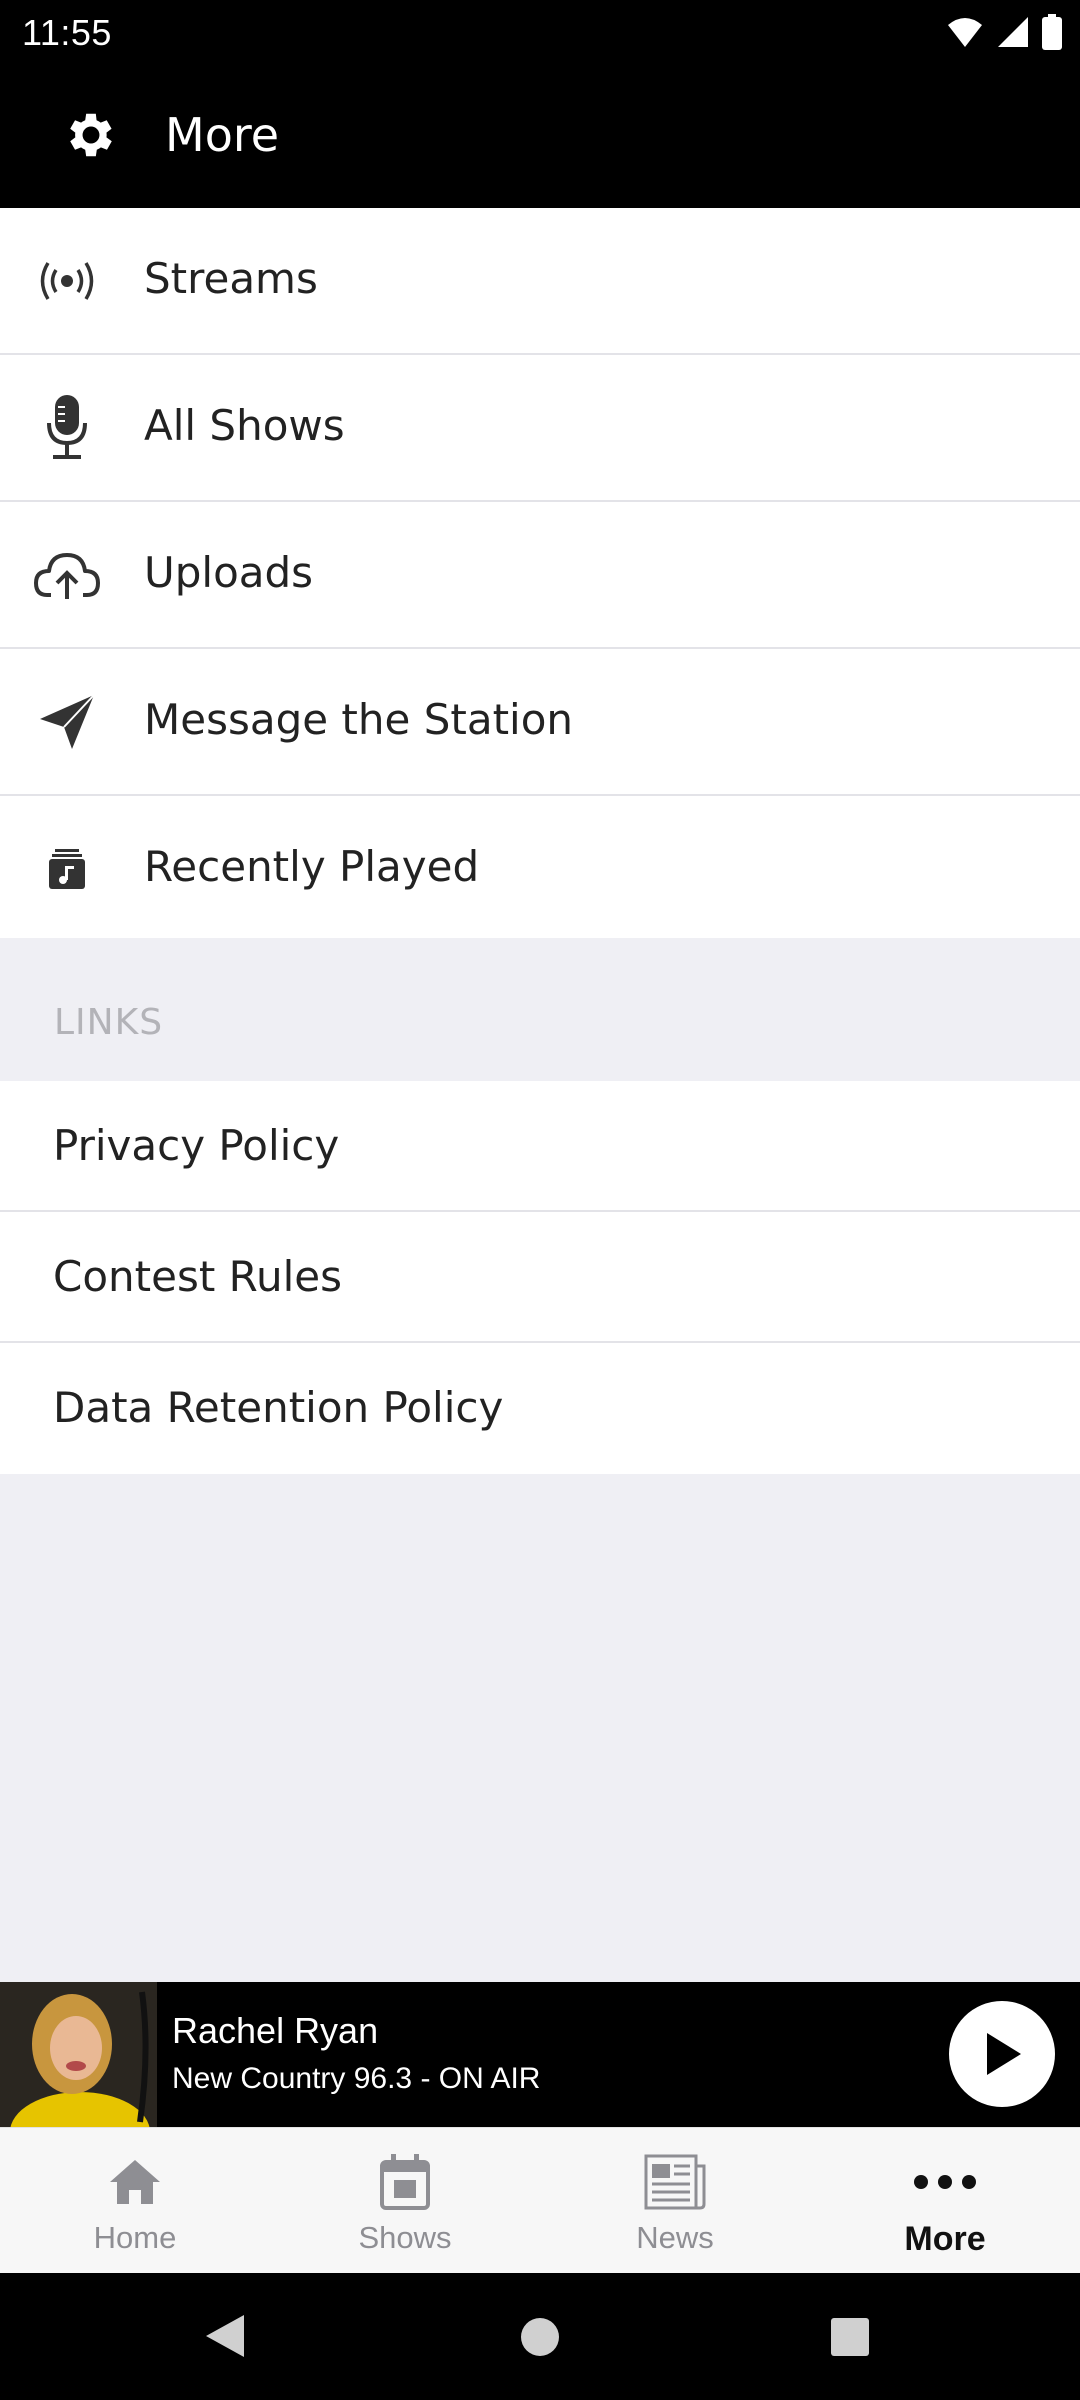  I want to click on recents-icon, so click(850, 2337).